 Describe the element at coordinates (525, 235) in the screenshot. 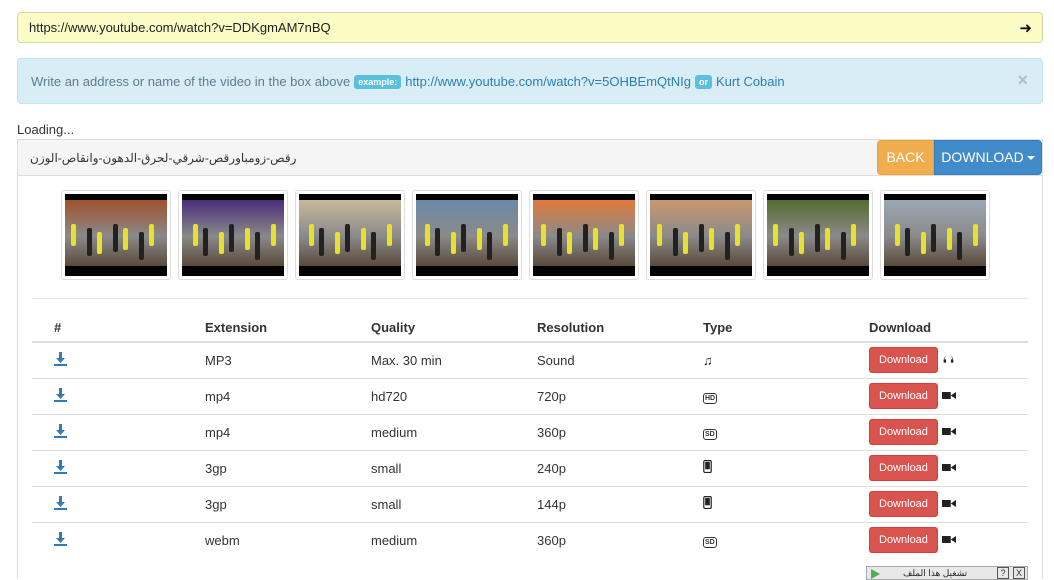

I see `thumbnail-strip` at that location.